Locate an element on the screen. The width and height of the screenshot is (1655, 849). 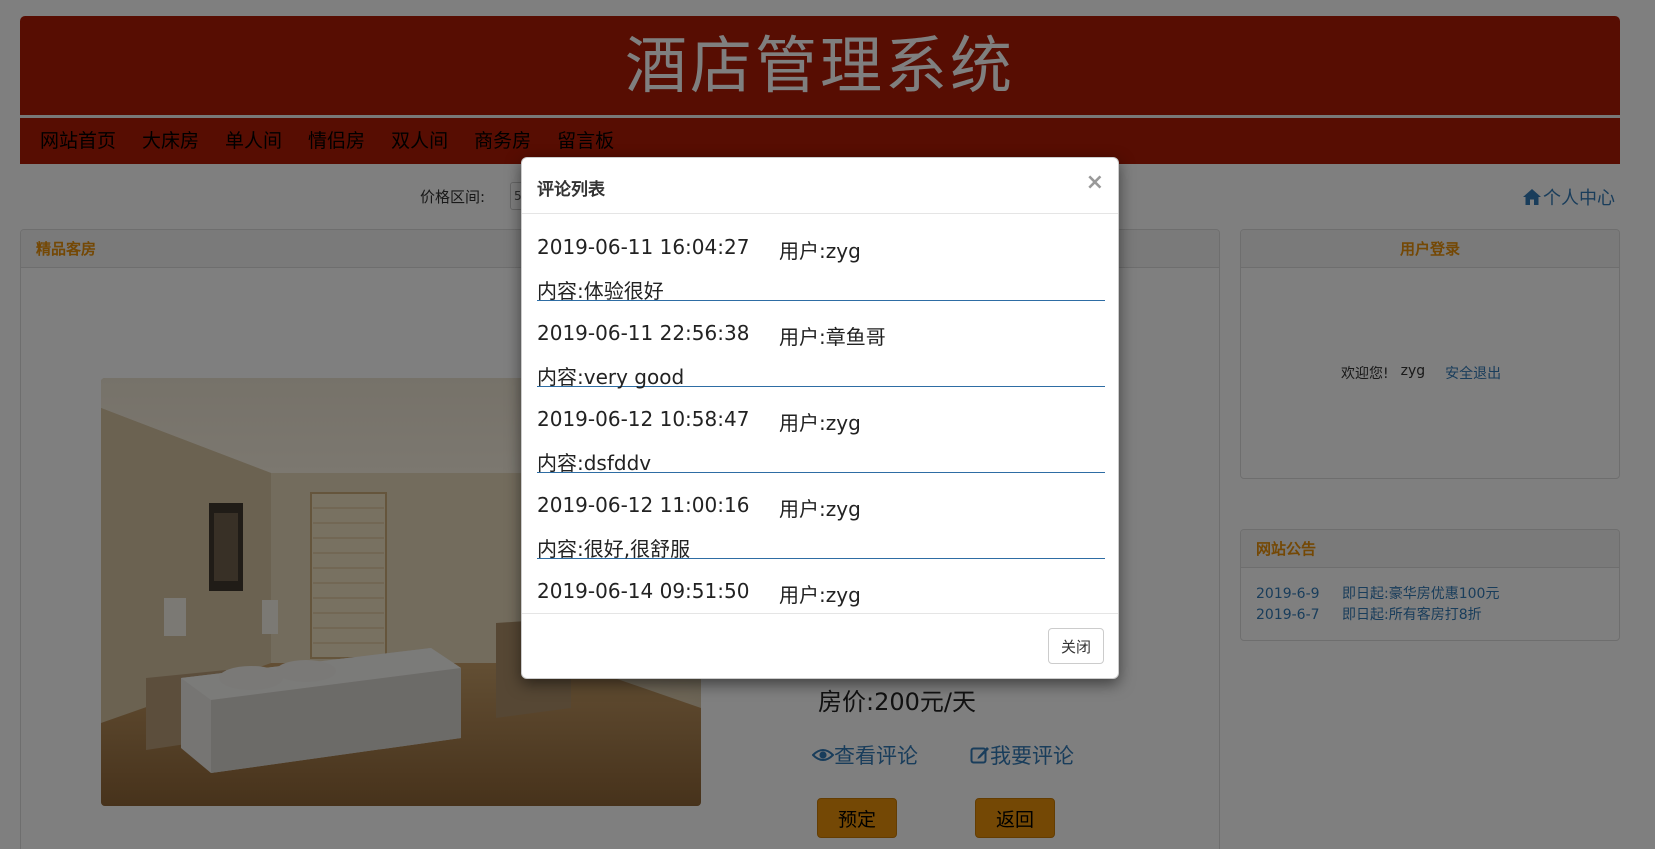
comment-item: 2019-06-12 11:00:16 用户:zyg 内容:很好,很舒服 is located at coordinates (821, 517).